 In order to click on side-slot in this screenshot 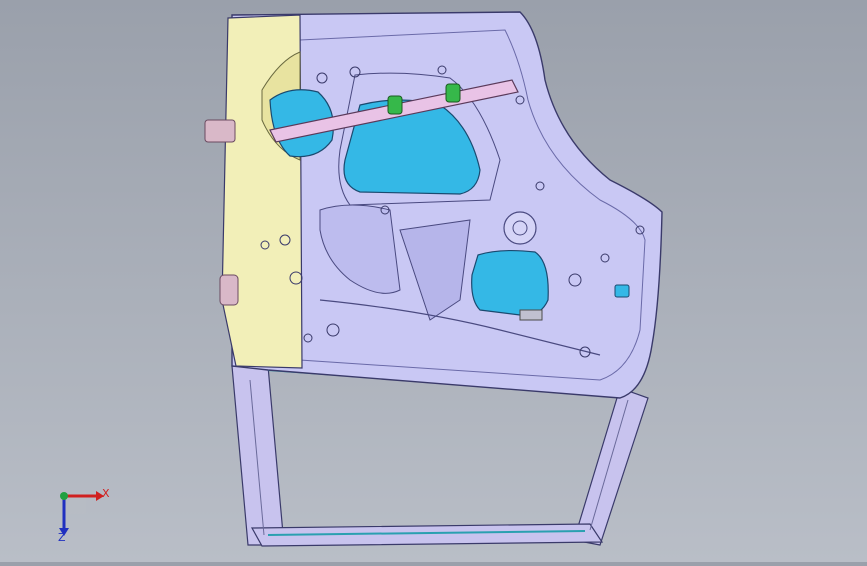, I will do `click(622, 291)`.